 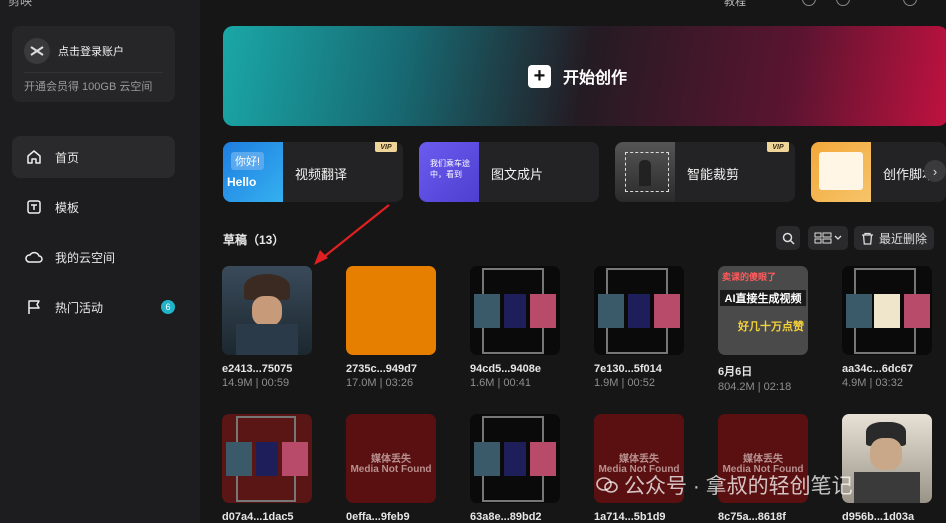 What do you see at coordinates (34, 257) in the screenshot?
I see `cloud-icon` at bounding box center [34, 257].